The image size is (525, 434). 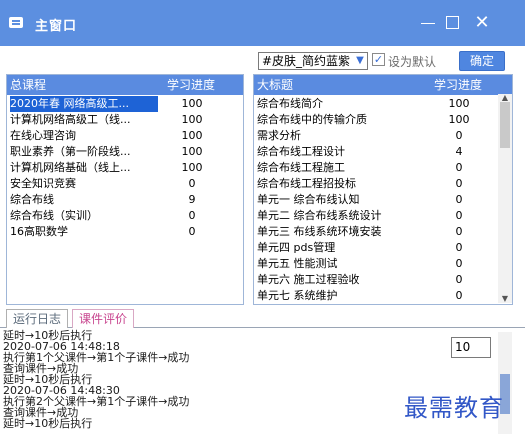 What do you see at coordinates (39, 231) in the screenshot?
I see `course-row-name: 16高职数学` at bounding box center [39, 231].